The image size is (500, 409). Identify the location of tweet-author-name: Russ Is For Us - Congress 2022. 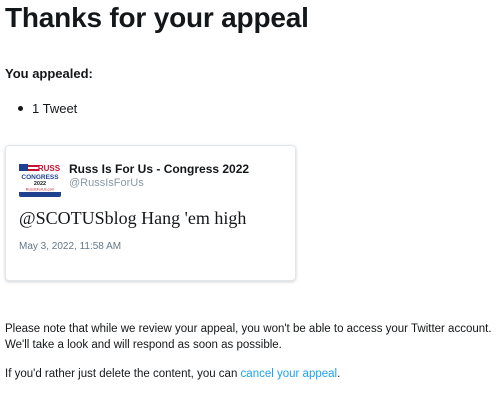
(159, 169).